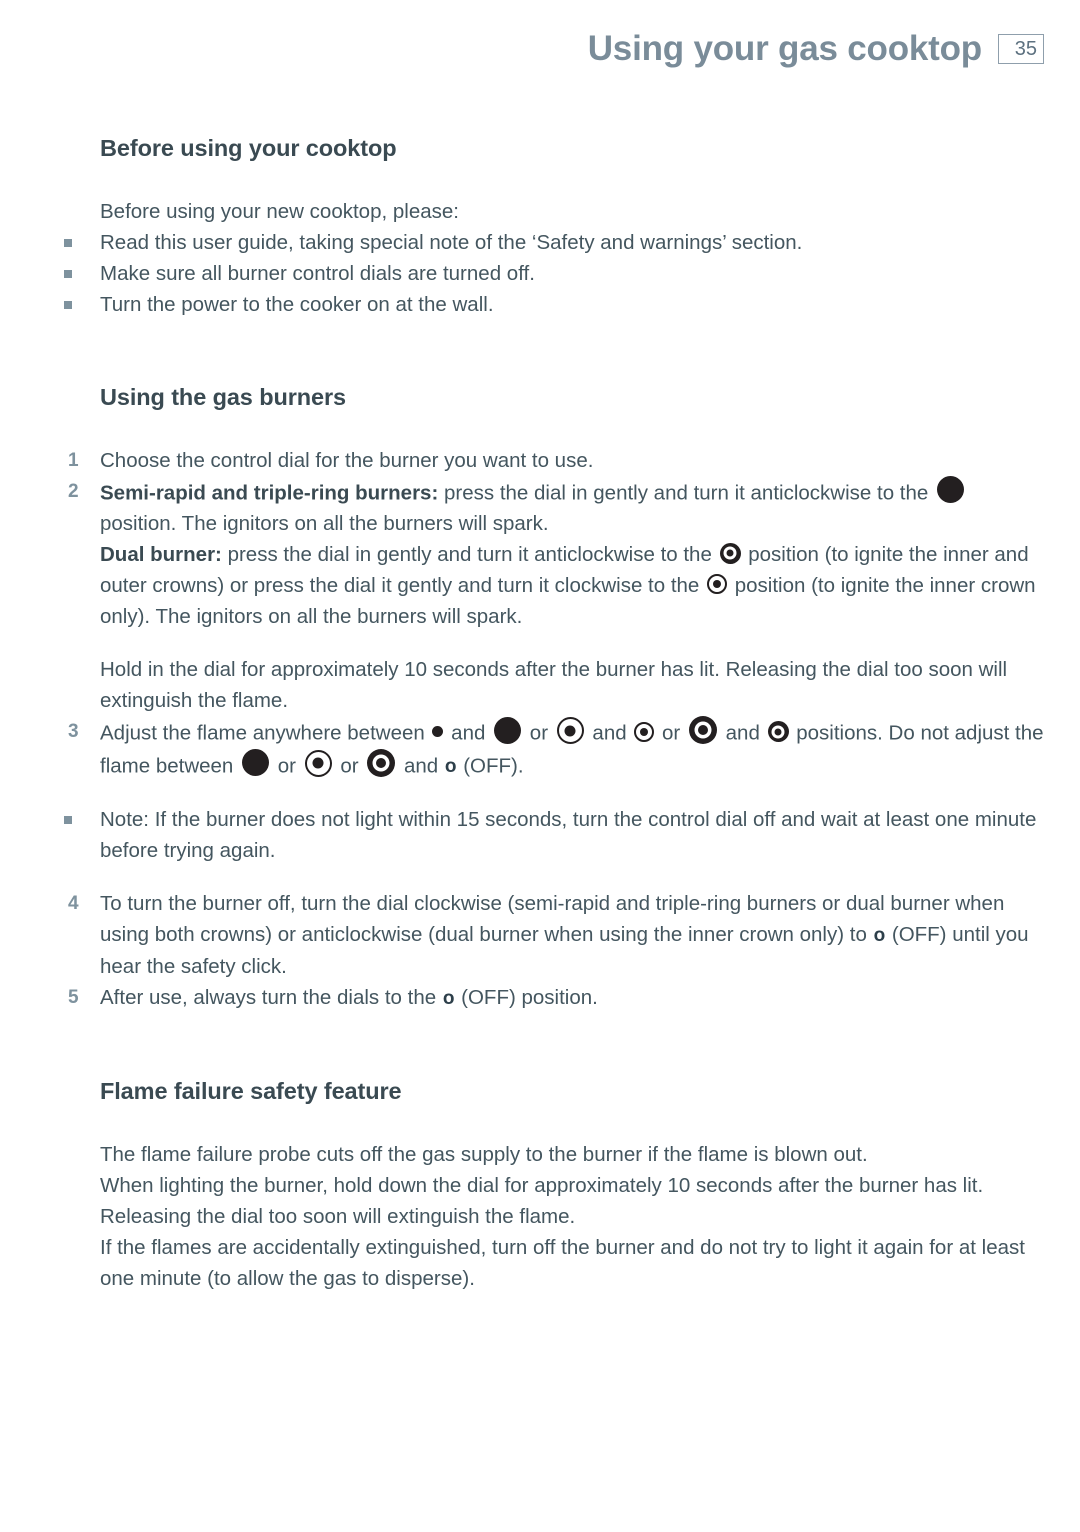  What do you see at coordinates (287, 766) in the screenshot?
I see `item3-or-3: or` at bounding box center [287, 766].